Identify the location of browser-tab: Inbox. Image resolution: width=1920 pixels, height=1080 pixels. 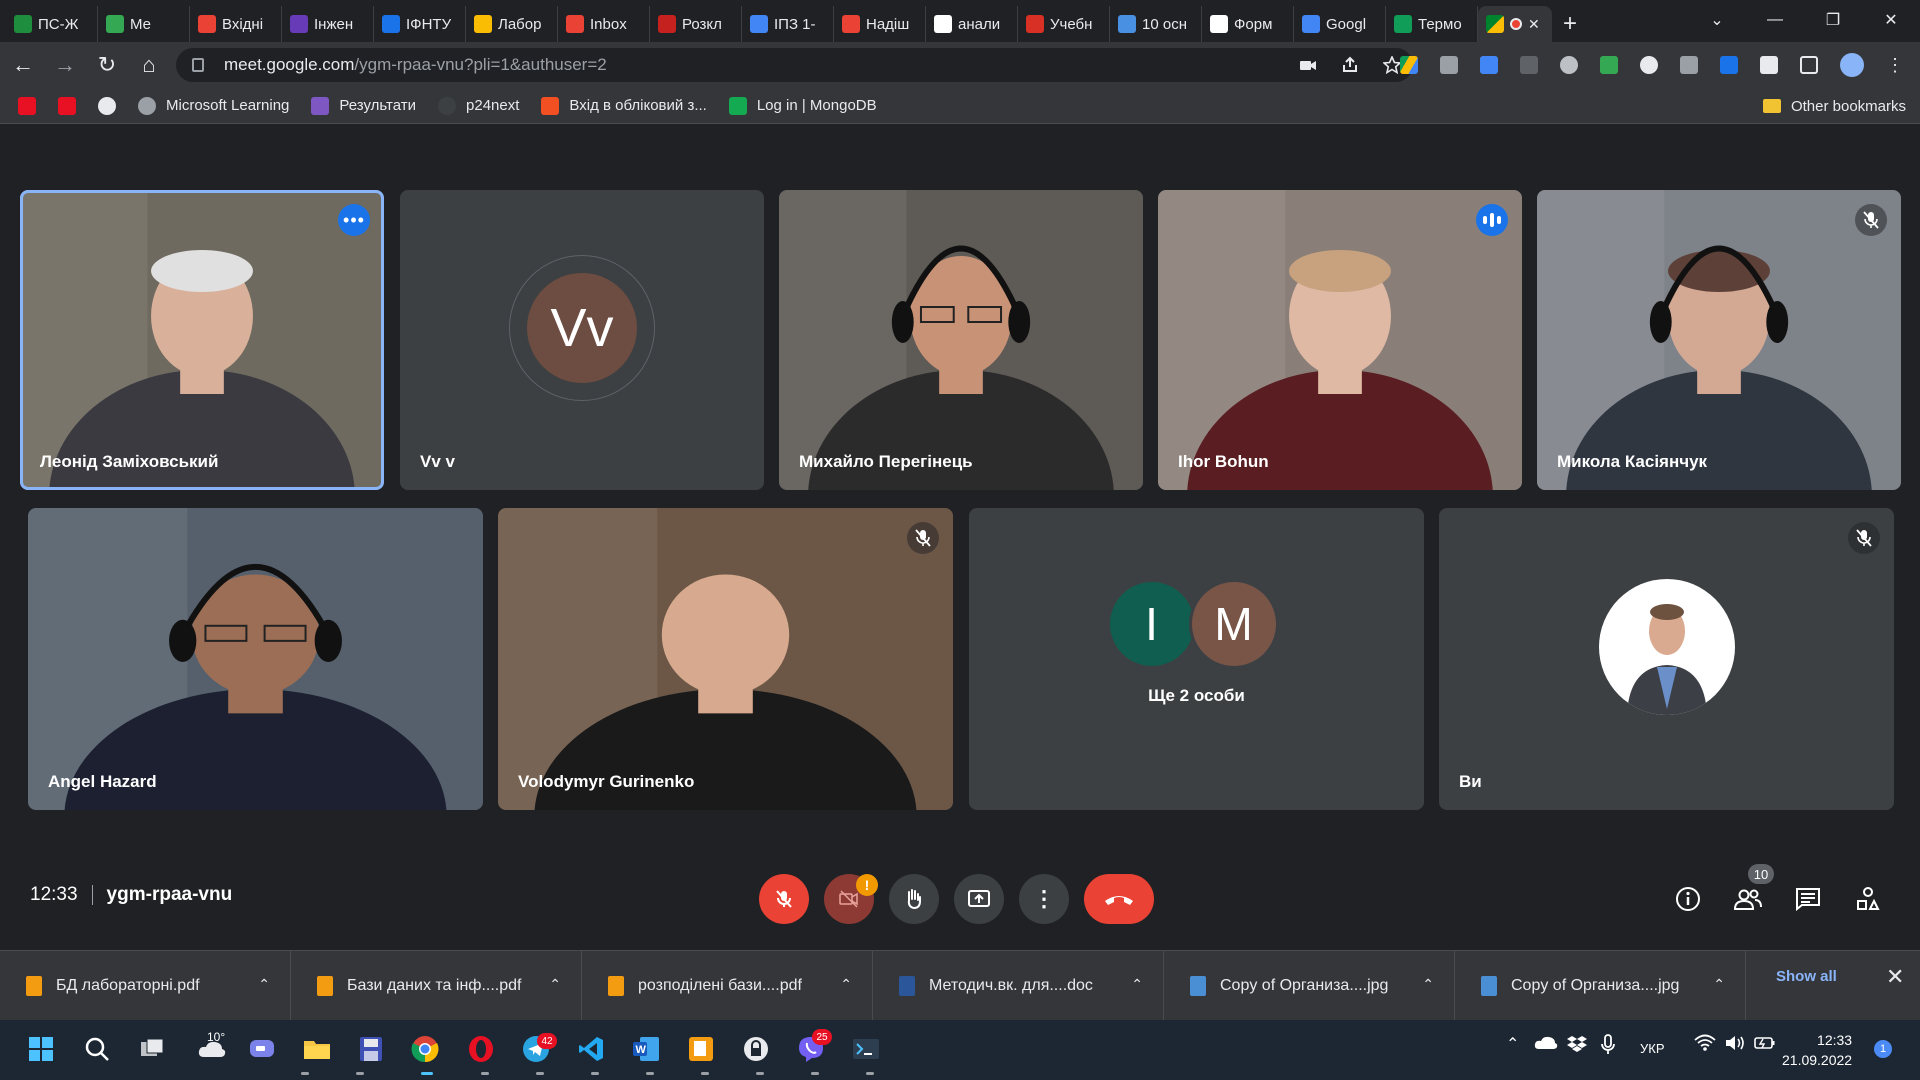
(604, 24).